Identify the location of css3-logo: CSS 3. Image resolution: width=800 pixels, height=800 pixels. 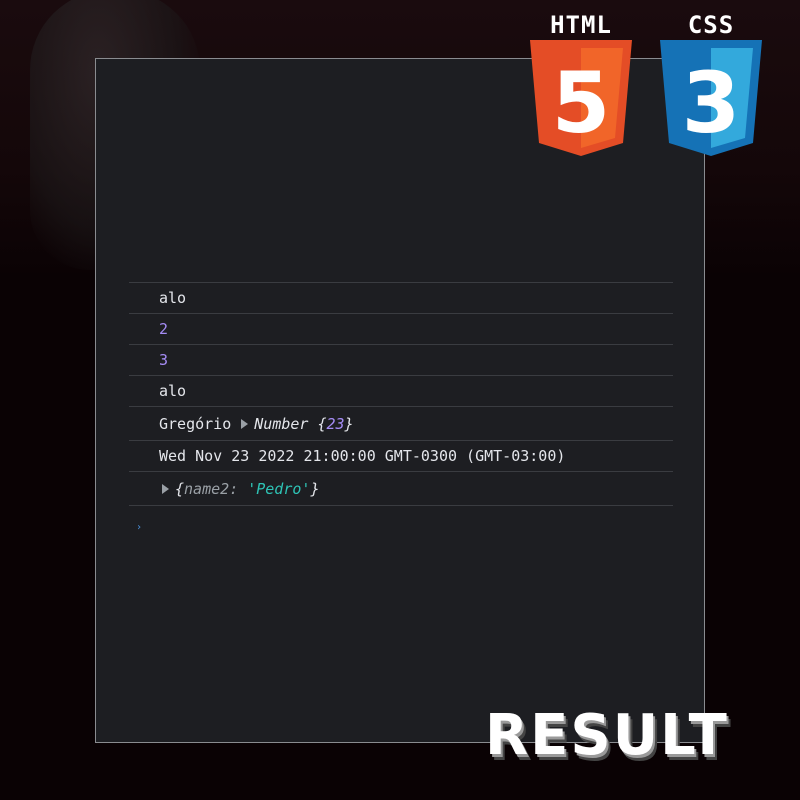
(711, 86).